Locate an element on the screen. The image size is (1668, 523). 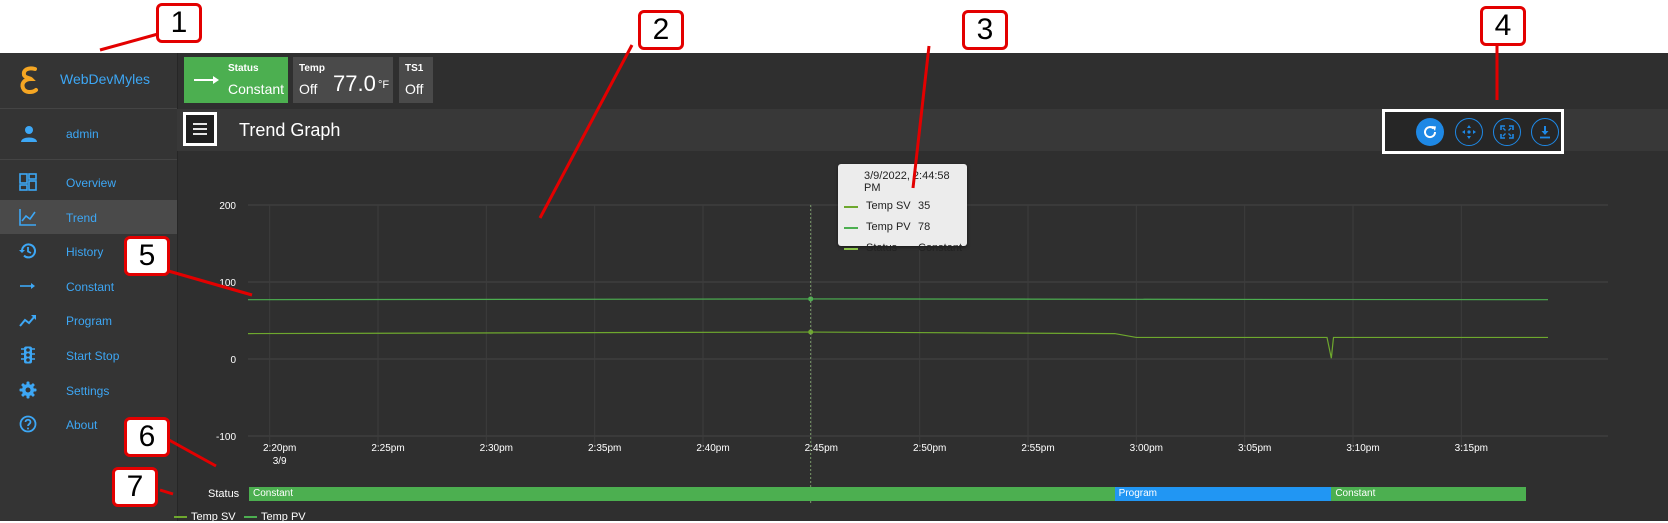
annotation-7: 7 is located at coordinates (135, 487).